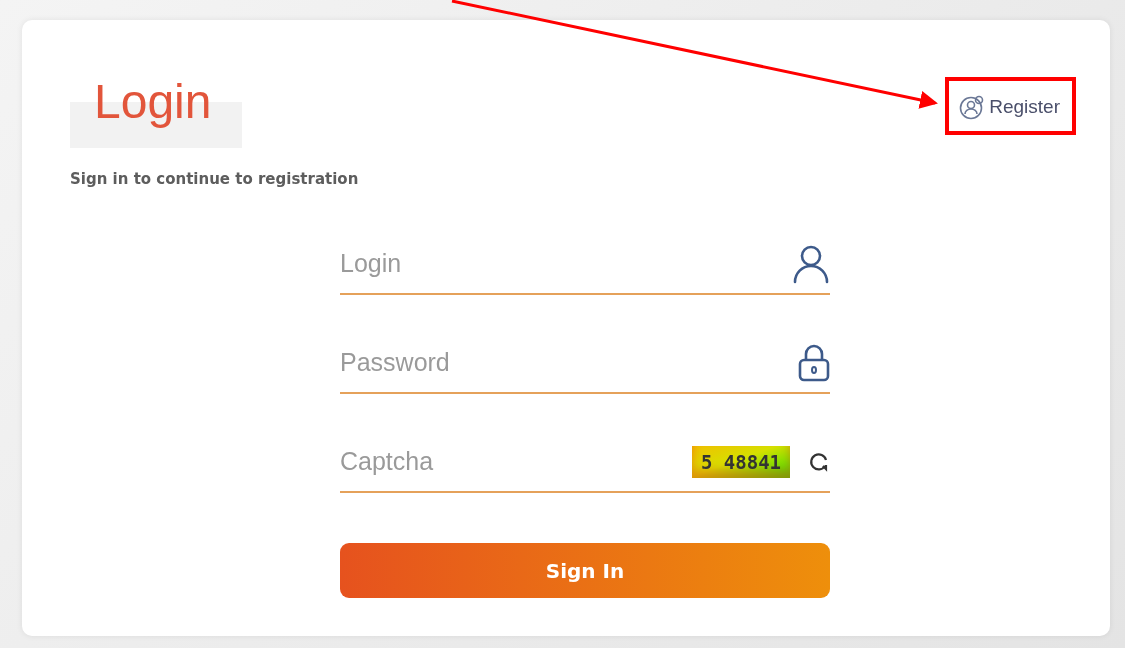  What do you see at coordinates (215, 179) in the screenshot?
I see `subtitle: Sign in to continue to registration` at bounding box center [215, 179].